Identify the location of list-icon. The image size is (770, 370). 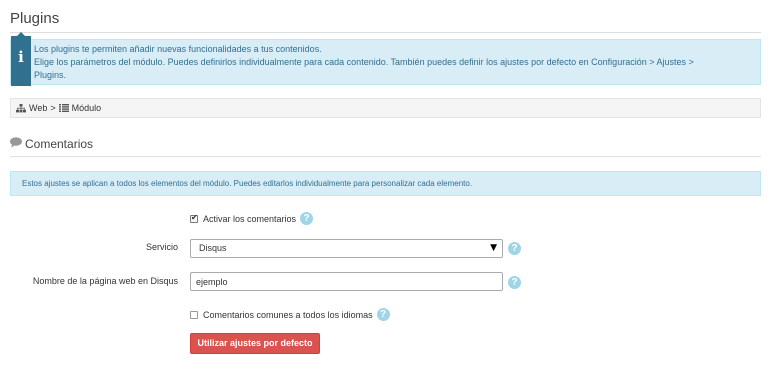
(63, 108).